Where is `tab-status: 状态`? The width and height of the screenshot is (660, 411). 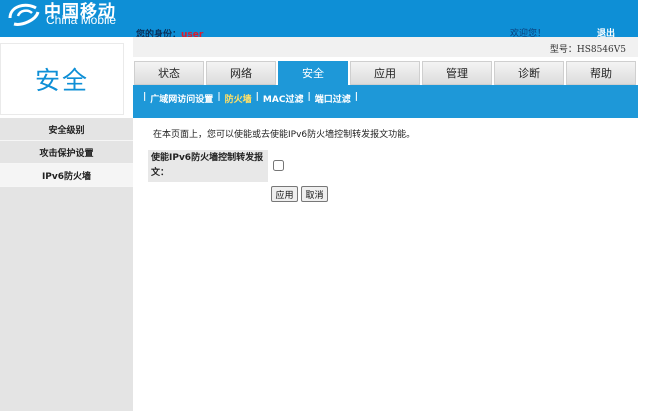
tab-status: 状态 is located at coordinates (169, 73).